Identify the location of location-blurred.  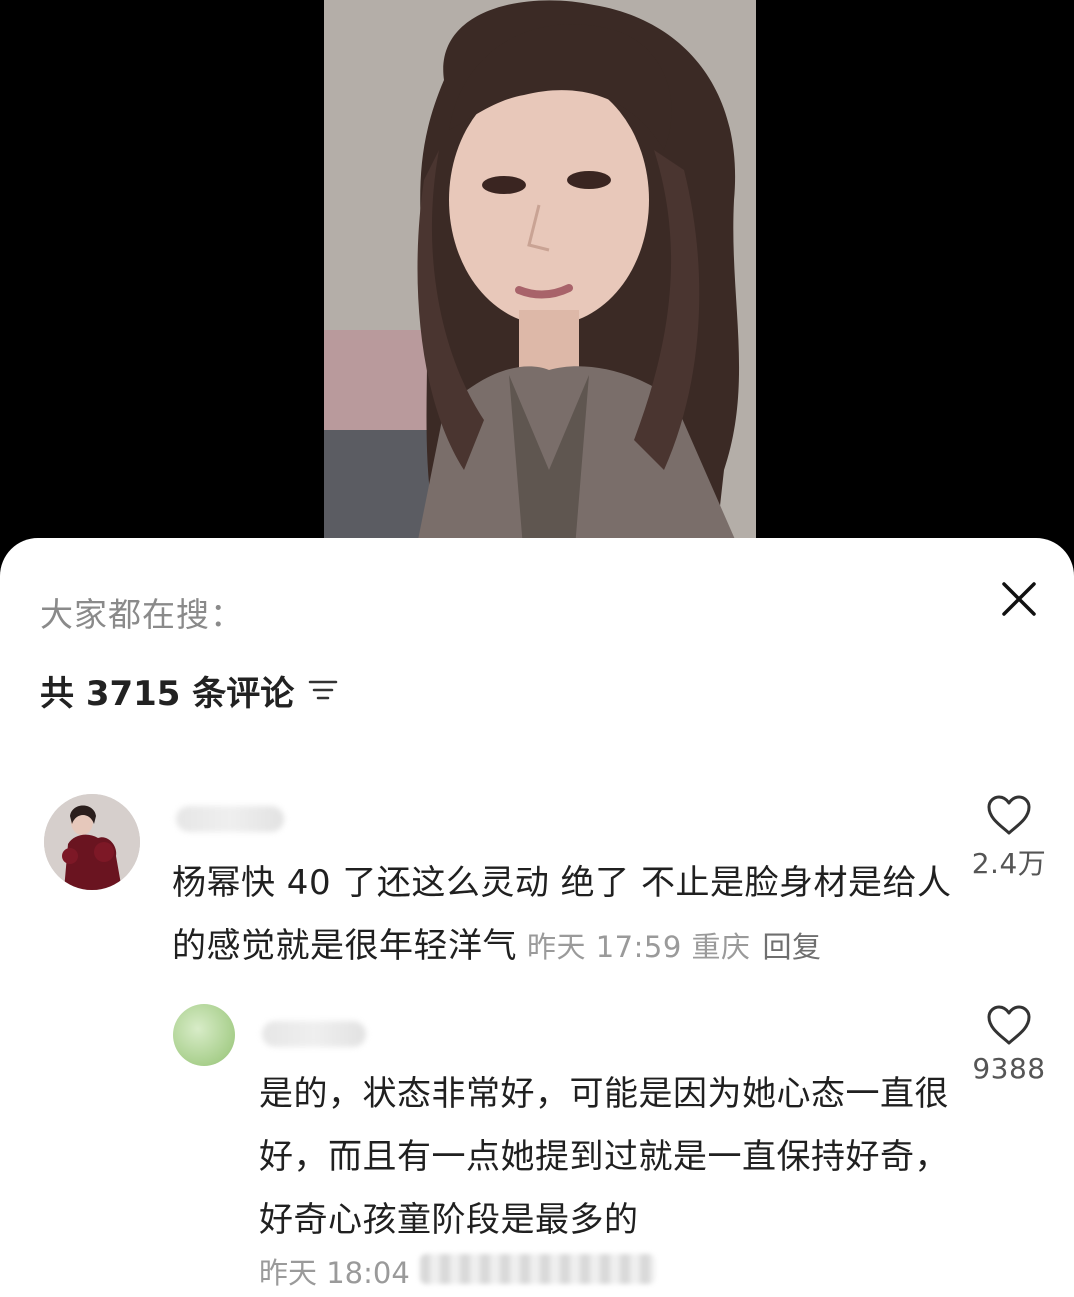
(537, 1269).